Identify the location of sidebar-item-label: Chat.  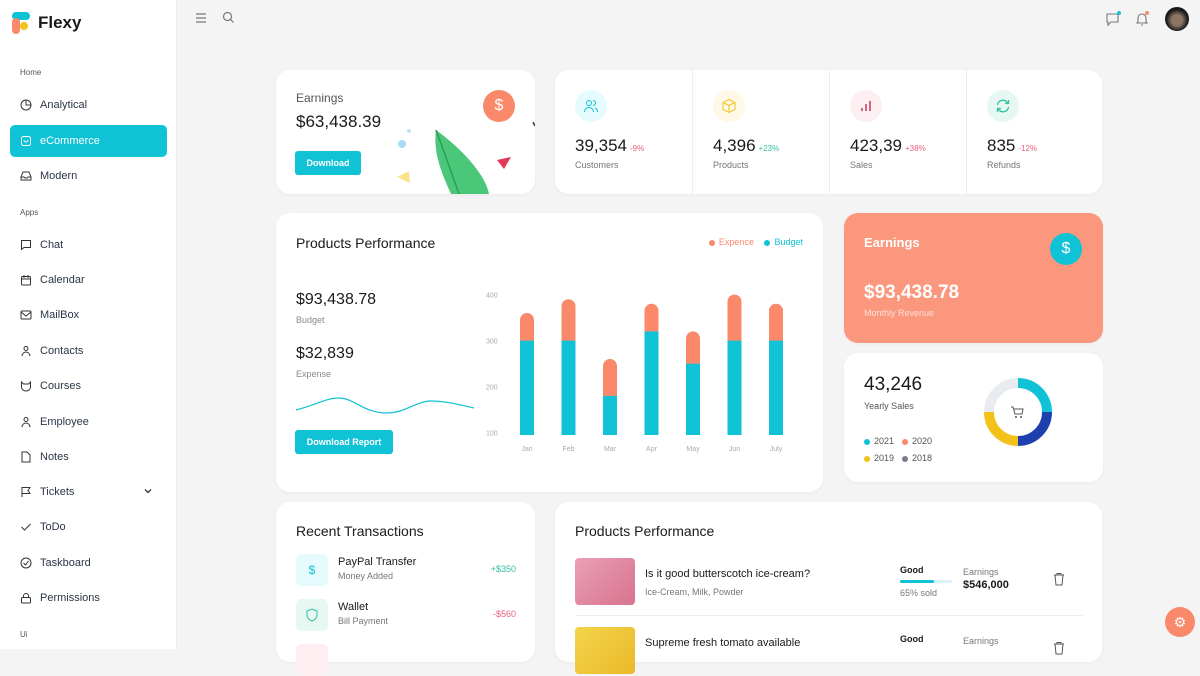
(52, 245).